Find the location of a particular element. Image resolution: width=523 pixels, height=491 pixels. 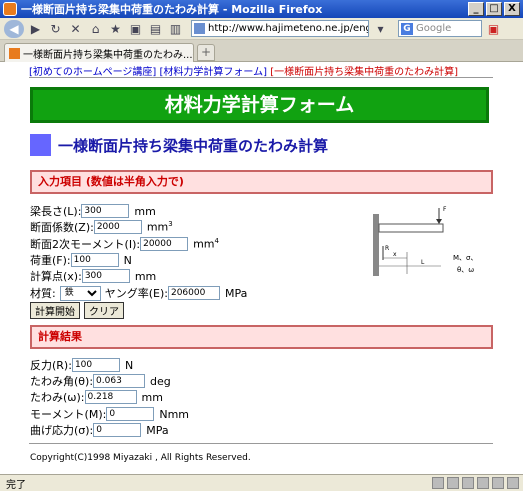

forward-button: ▶ is located at coordinates (35, 28).